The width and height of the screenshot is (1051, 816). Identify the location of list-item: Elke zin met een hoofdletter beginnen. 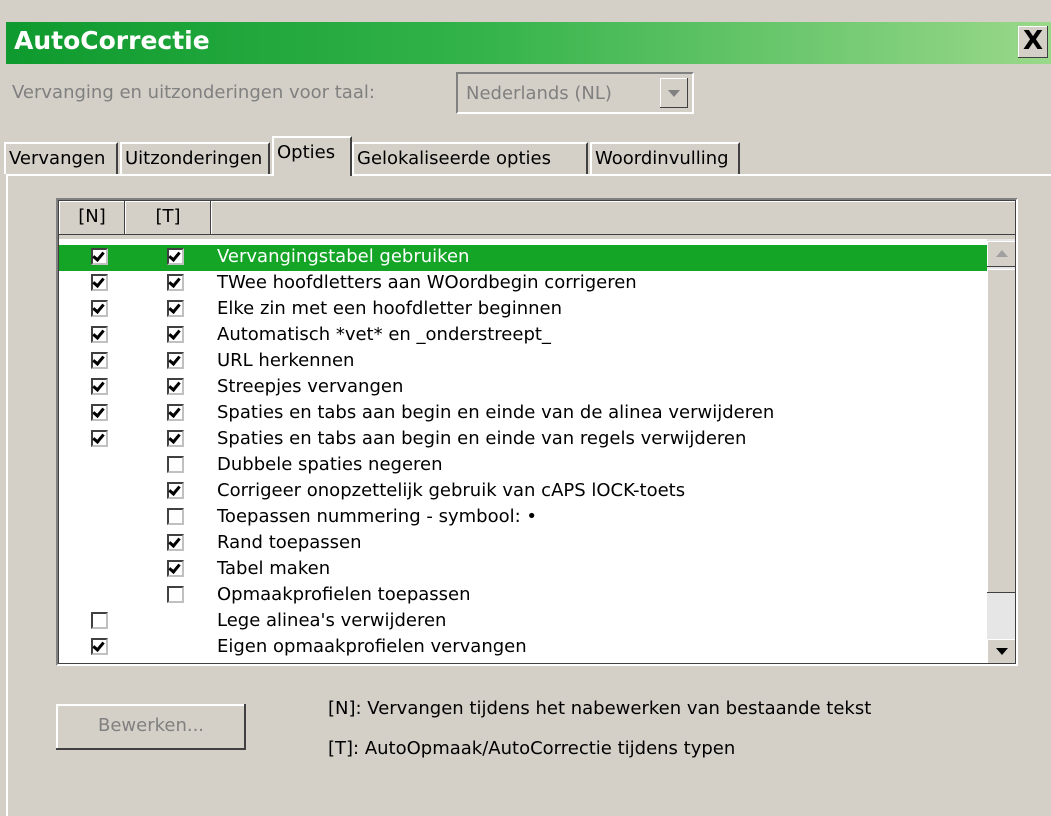
(523, 310).